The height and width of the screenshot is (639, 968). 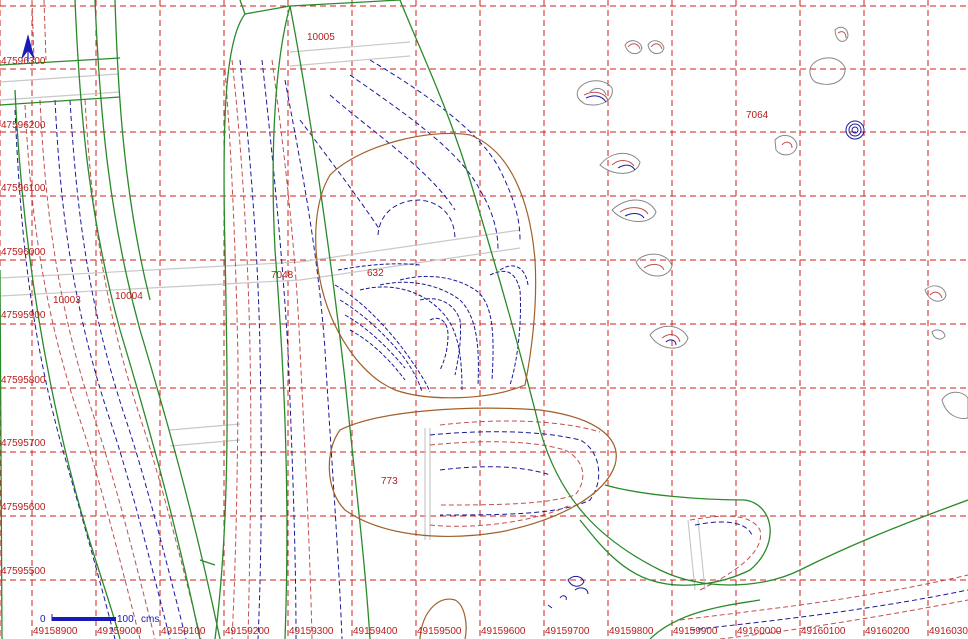 I want to click on y-label: 47596100, so click(x=23, y=188).